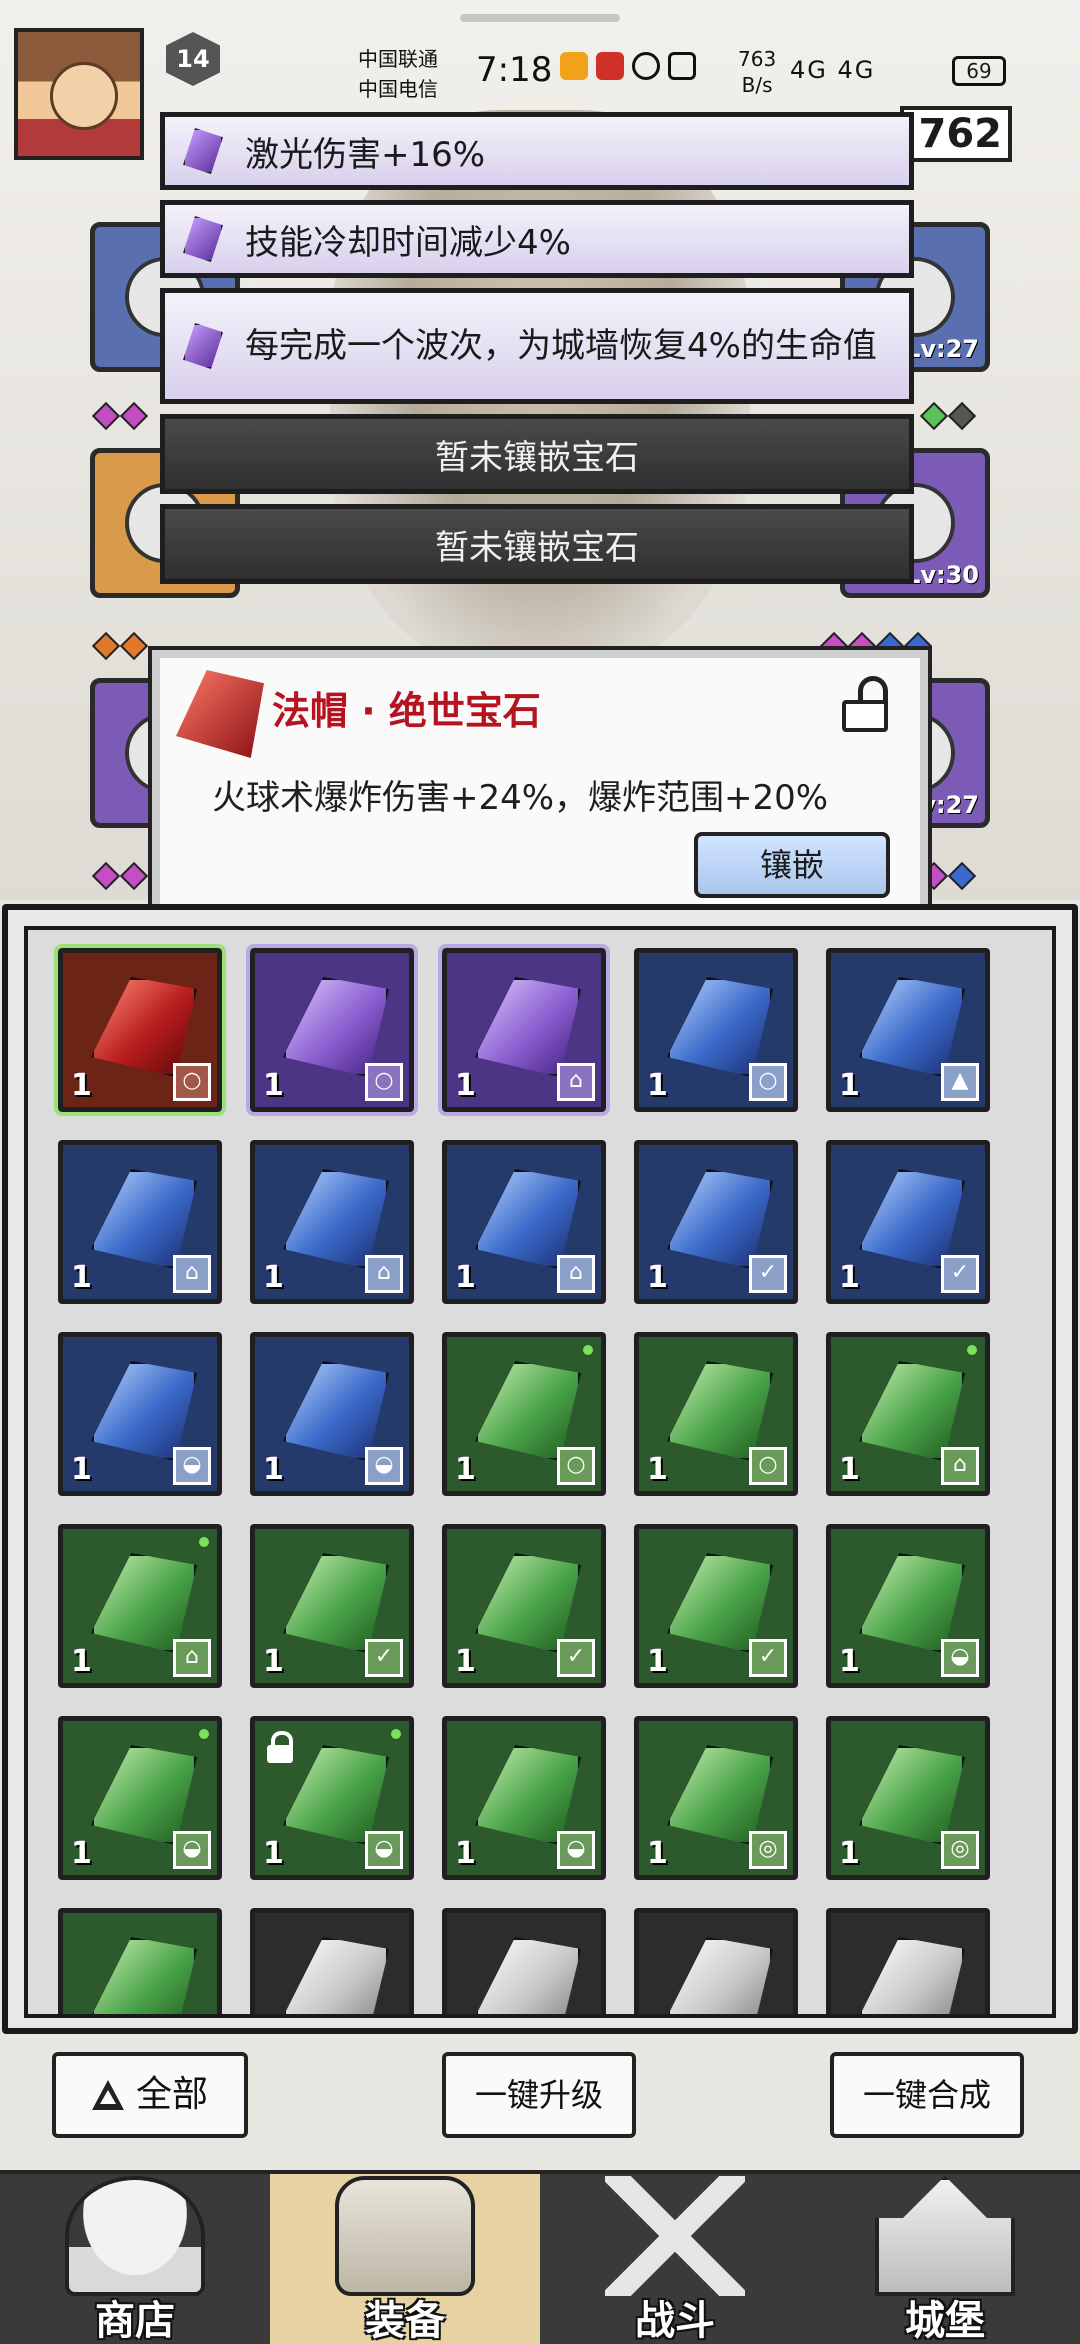  Describe the element at coordinates (135, 2259) in the screenshot. I see `tab-shop: 商店` at that location.